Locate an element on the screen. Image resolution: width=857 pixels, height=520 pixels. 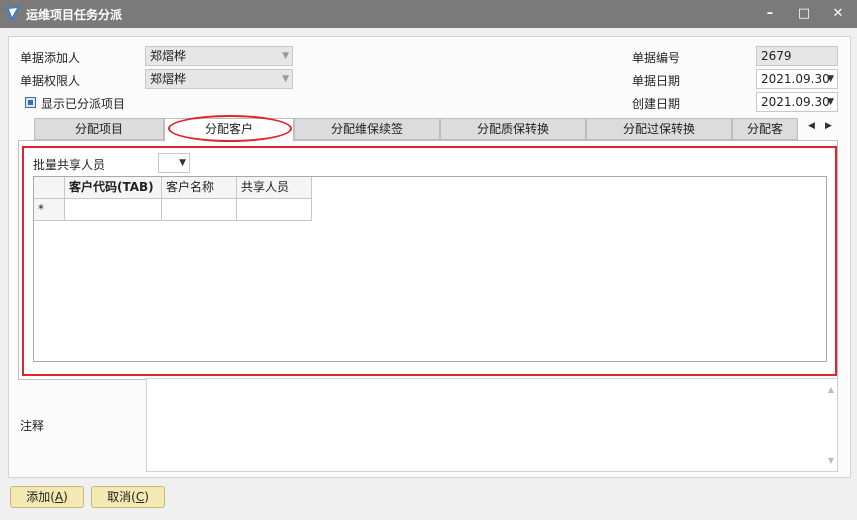
add-button-label: 添加 is located at coordinates (38, 497).